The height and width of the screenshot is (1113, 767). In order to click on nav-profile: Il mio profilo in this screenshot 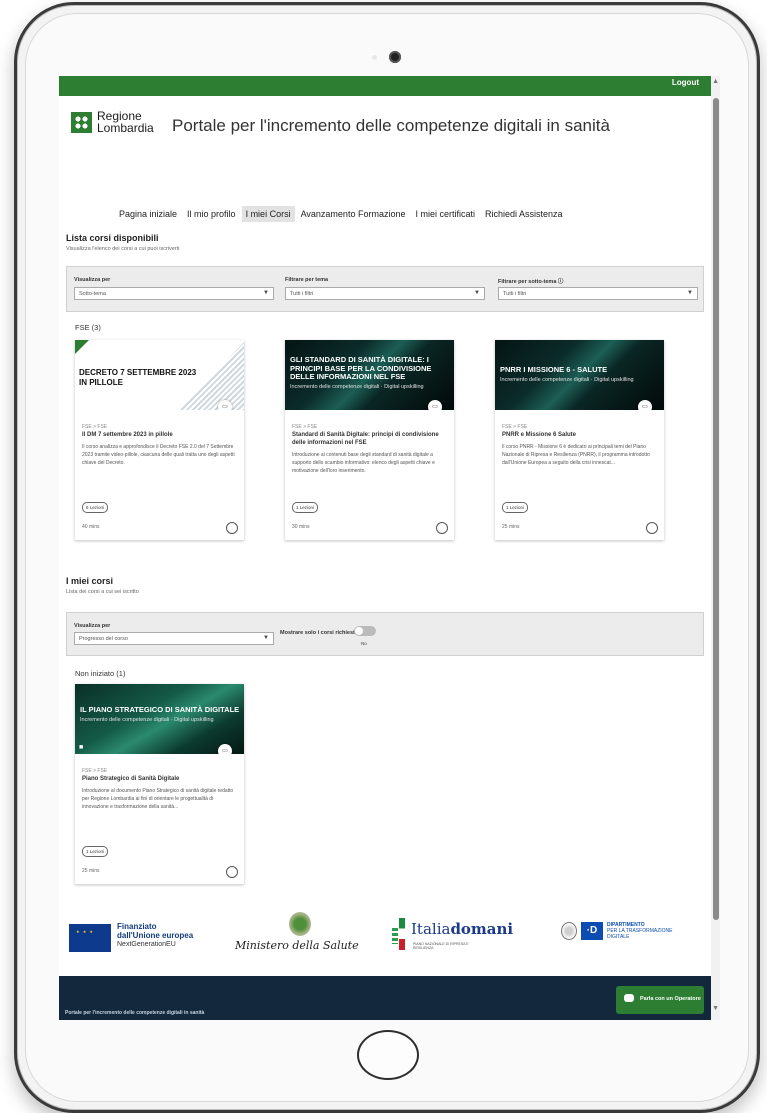, I will do `click(211, 214)`.